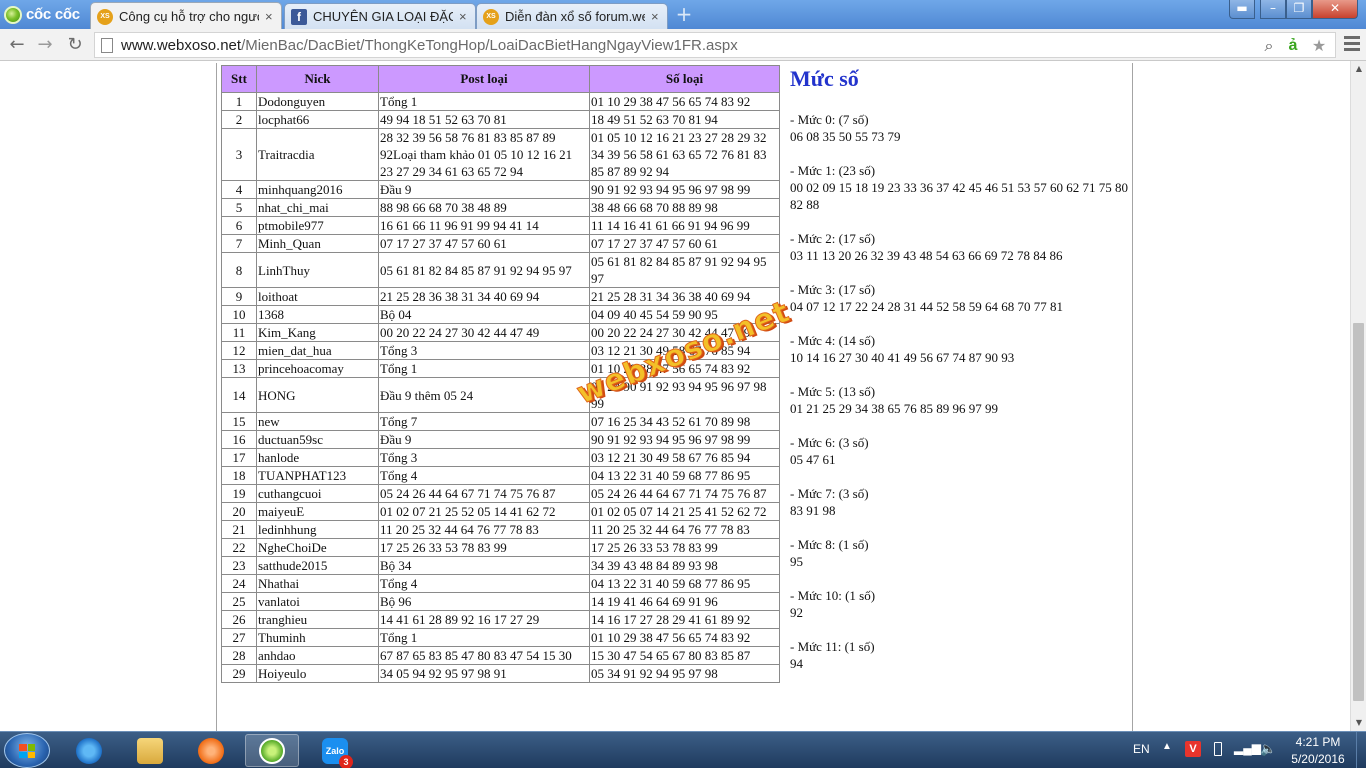 The width and height of the screenshot is (1366, 768). I want to click on show-hidden-icons-icon: ▲, so click(1167, 746).